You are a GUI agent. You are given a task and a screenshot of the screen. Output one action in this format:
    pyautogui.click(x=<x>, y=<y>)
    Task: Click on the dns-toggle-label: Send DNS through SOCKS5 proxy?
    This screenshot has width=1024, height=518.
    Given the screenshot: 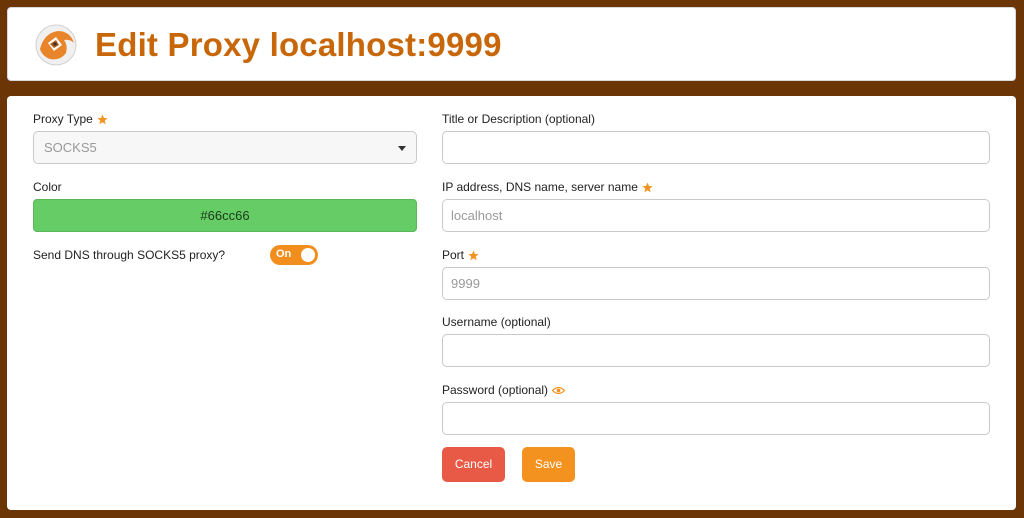 What is the action you would take?
    pyautogui.click(x=129, y=255)
    